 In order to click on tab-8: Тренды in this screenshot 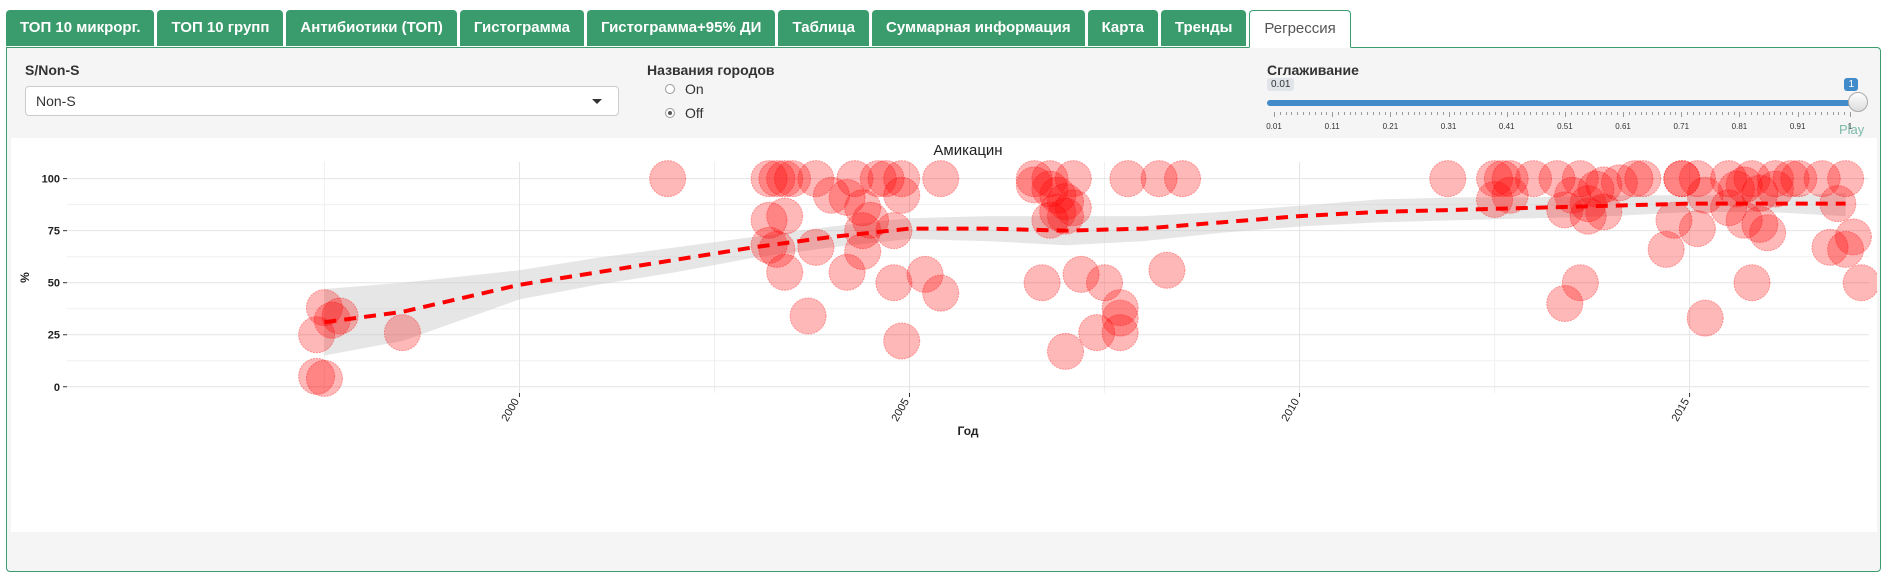, I will do `click(1203, 28)`.